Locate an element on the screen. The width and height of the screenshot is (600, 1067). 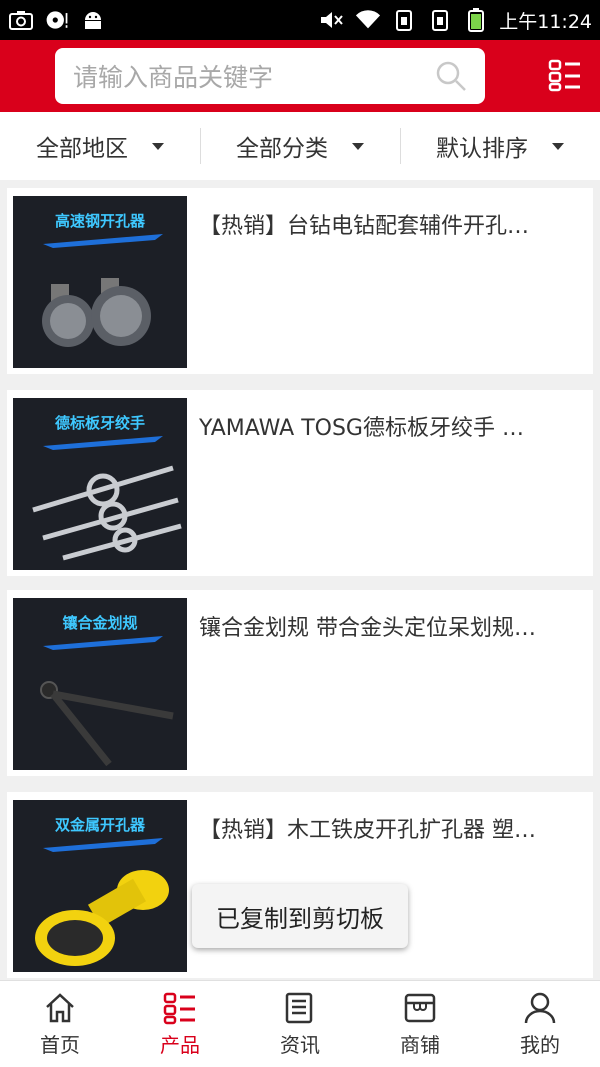
product-thumbnail: 德标板牙绞手 is located at coordinates (100, 484).